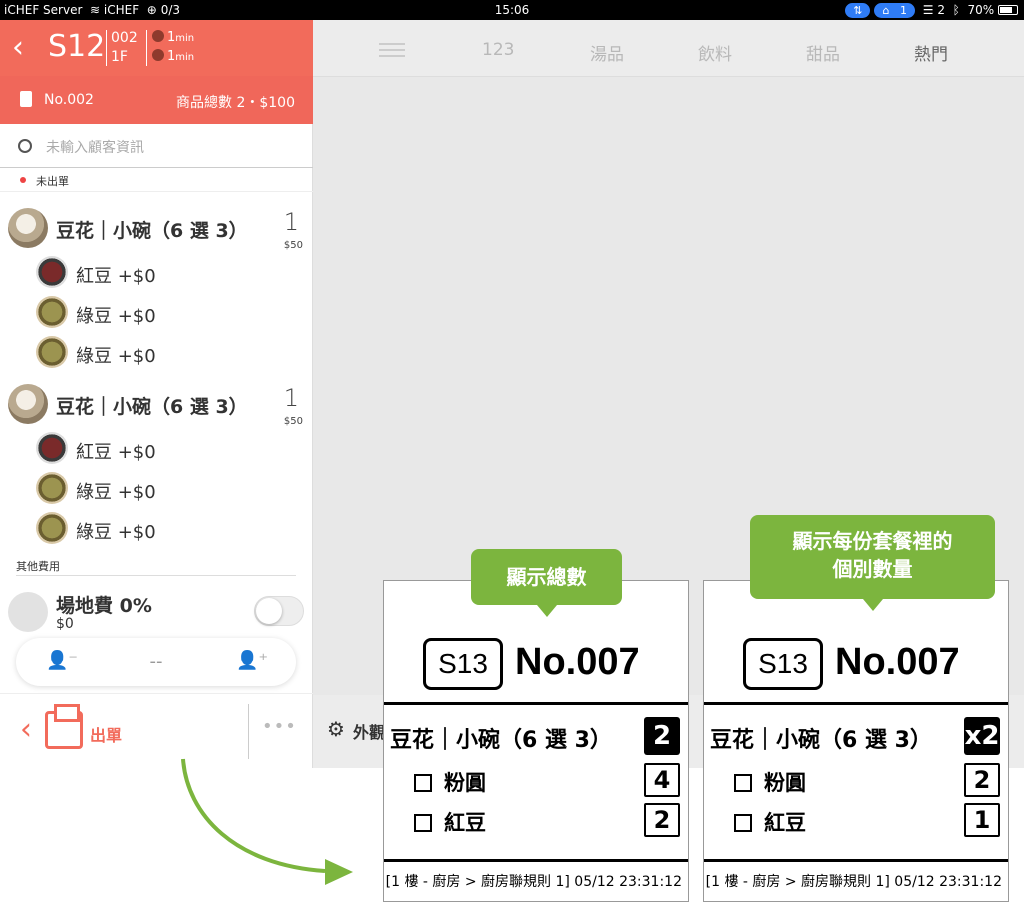 The width and height of the screenshot is (1024, 903). Describe the element at coordinates (106, 734) in the screenshot. I see `send-order-button: 出單` at that location.